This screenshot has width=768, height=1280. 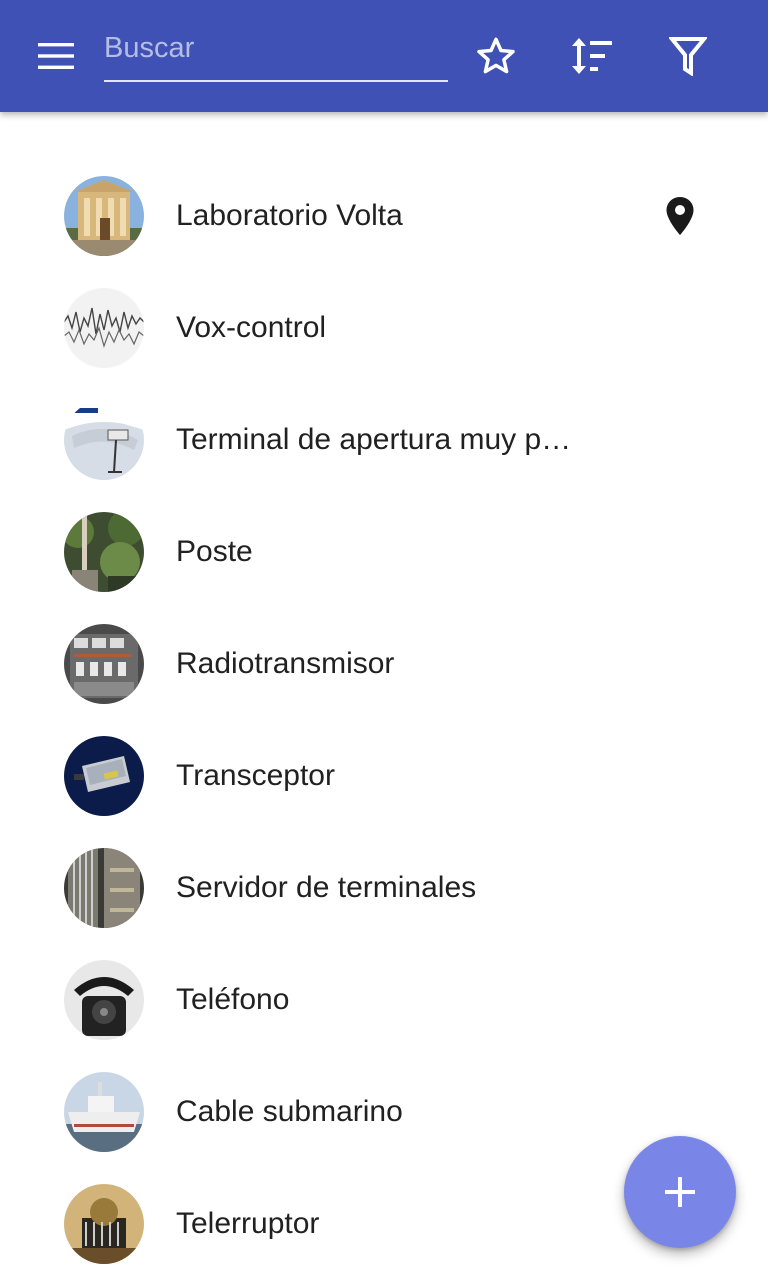 I want to click on list-item: Laboratorio Volta, so click(x=384, y=216).